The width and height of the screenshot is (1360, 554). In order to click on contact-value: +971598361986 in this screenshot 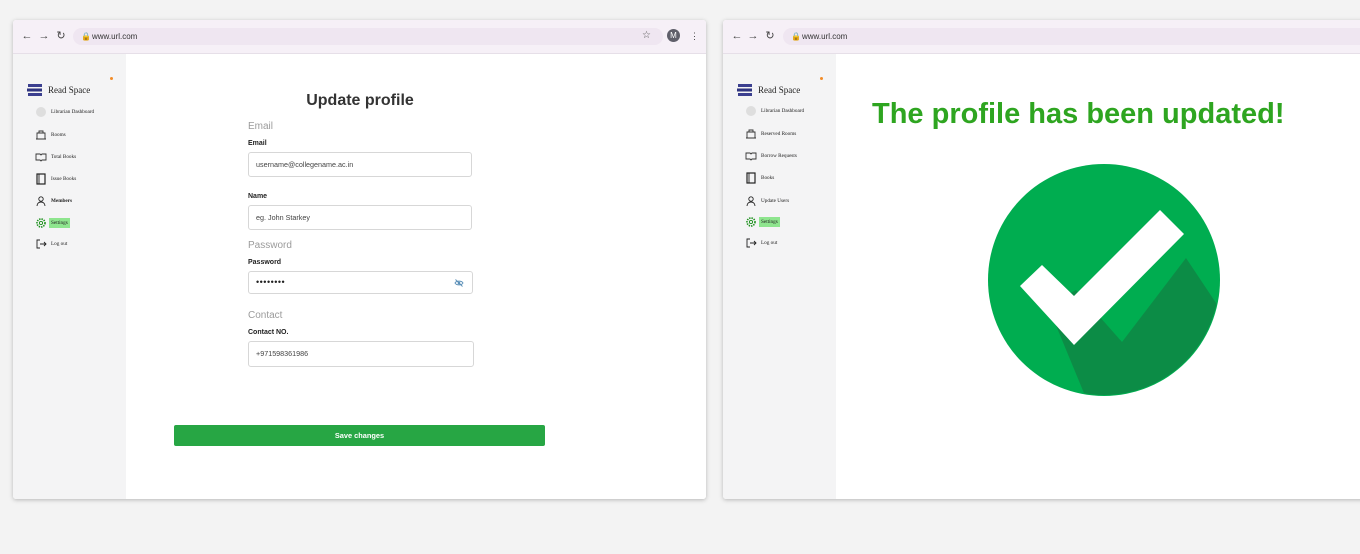, I will do `click(282, 353)`.